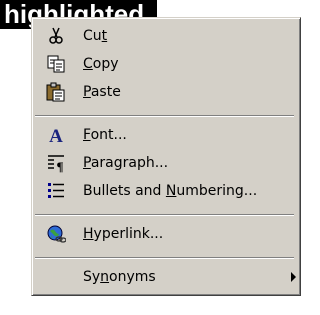 This screenshot has height=315, width=320. I want to click on submenu-arrow-icon, so click(293, 277).